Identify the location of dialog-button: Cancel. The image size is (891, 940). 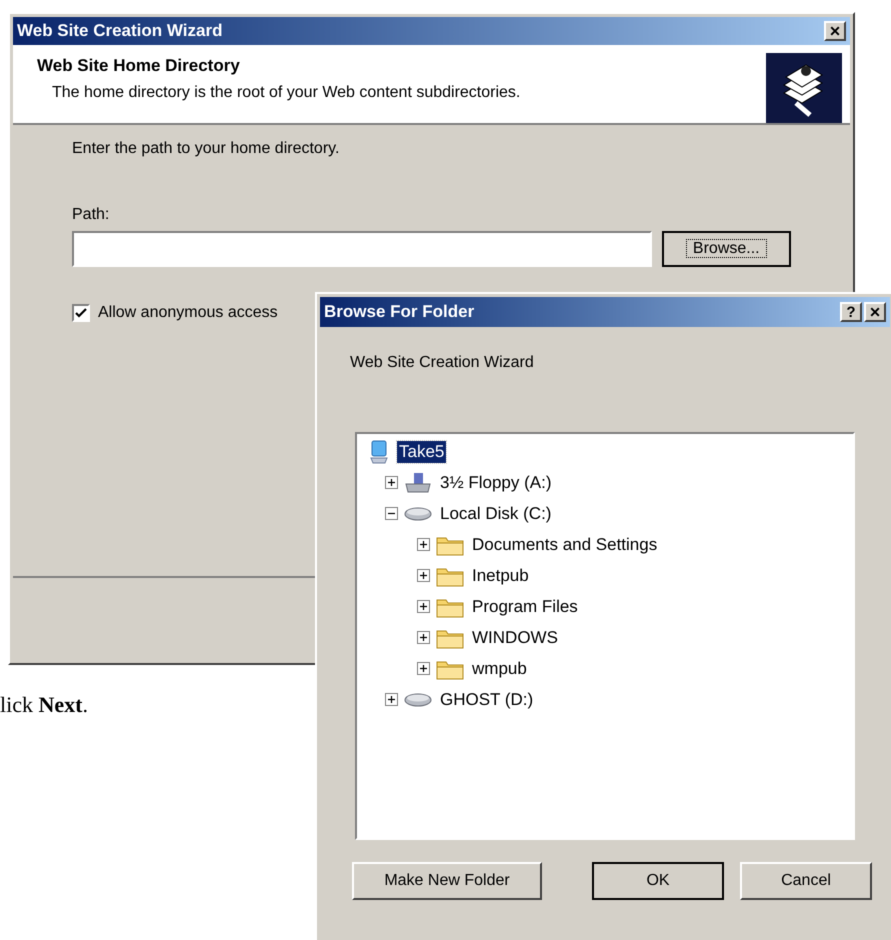
(806, 881).